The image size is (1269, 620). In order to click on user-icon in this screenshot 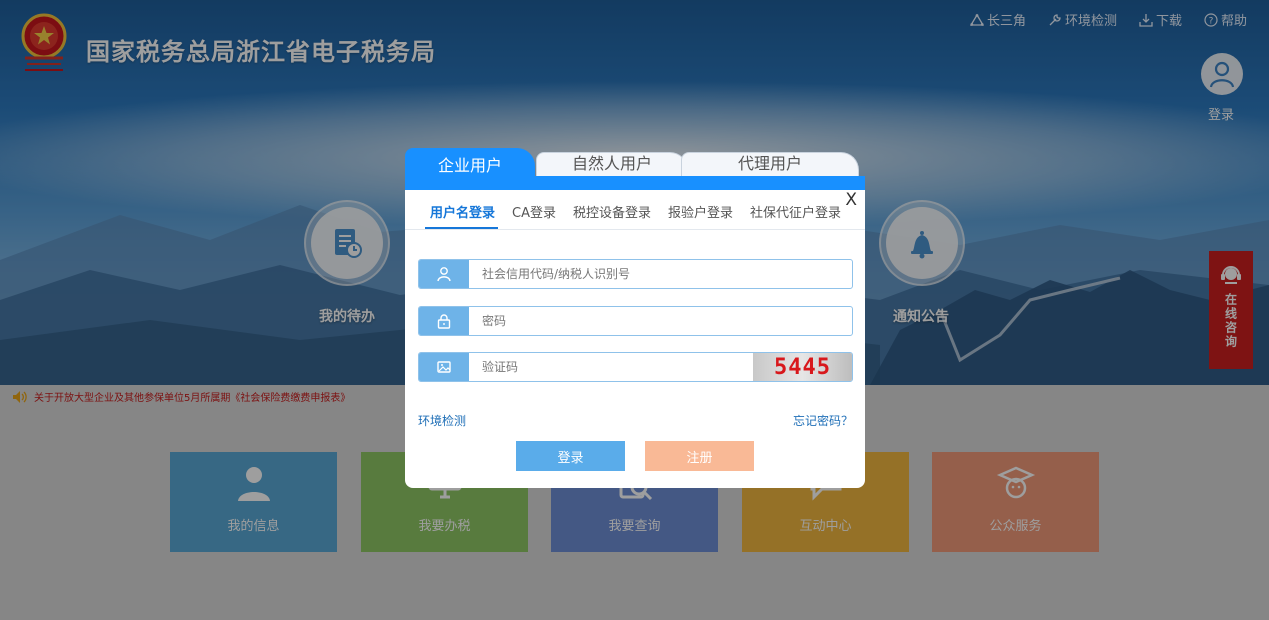, I will do `click(444, 274)`.